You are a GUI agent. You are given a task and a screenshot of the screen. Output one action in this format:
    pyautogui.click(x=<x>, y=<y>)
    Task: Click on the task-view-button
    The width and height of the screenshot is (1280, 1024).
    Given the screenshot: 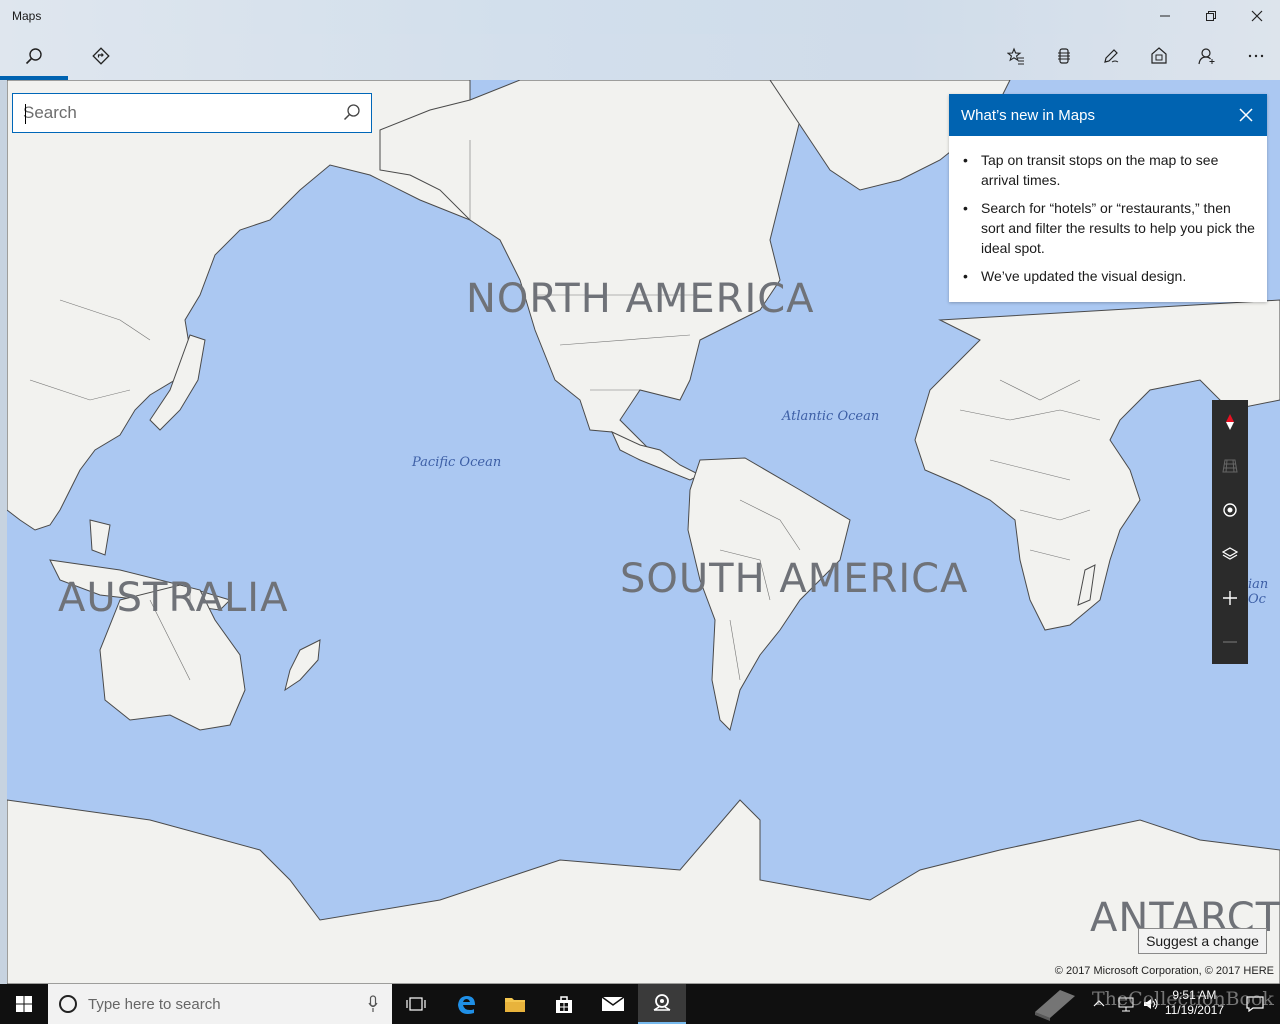 What is the action you would take?
    pyautogui.click(x=416, y=1004)
    